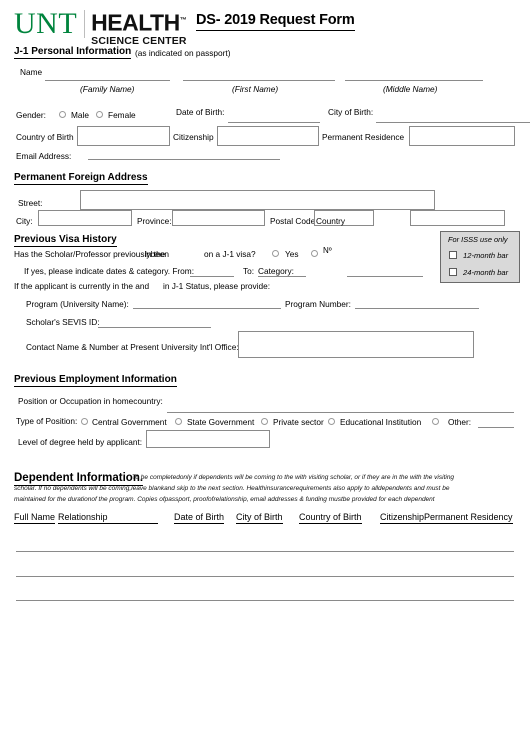  Describe the element at coordinates (402, 518) in the screenshot. I see `dependent-col-citizenship: Citizenship` at that location.